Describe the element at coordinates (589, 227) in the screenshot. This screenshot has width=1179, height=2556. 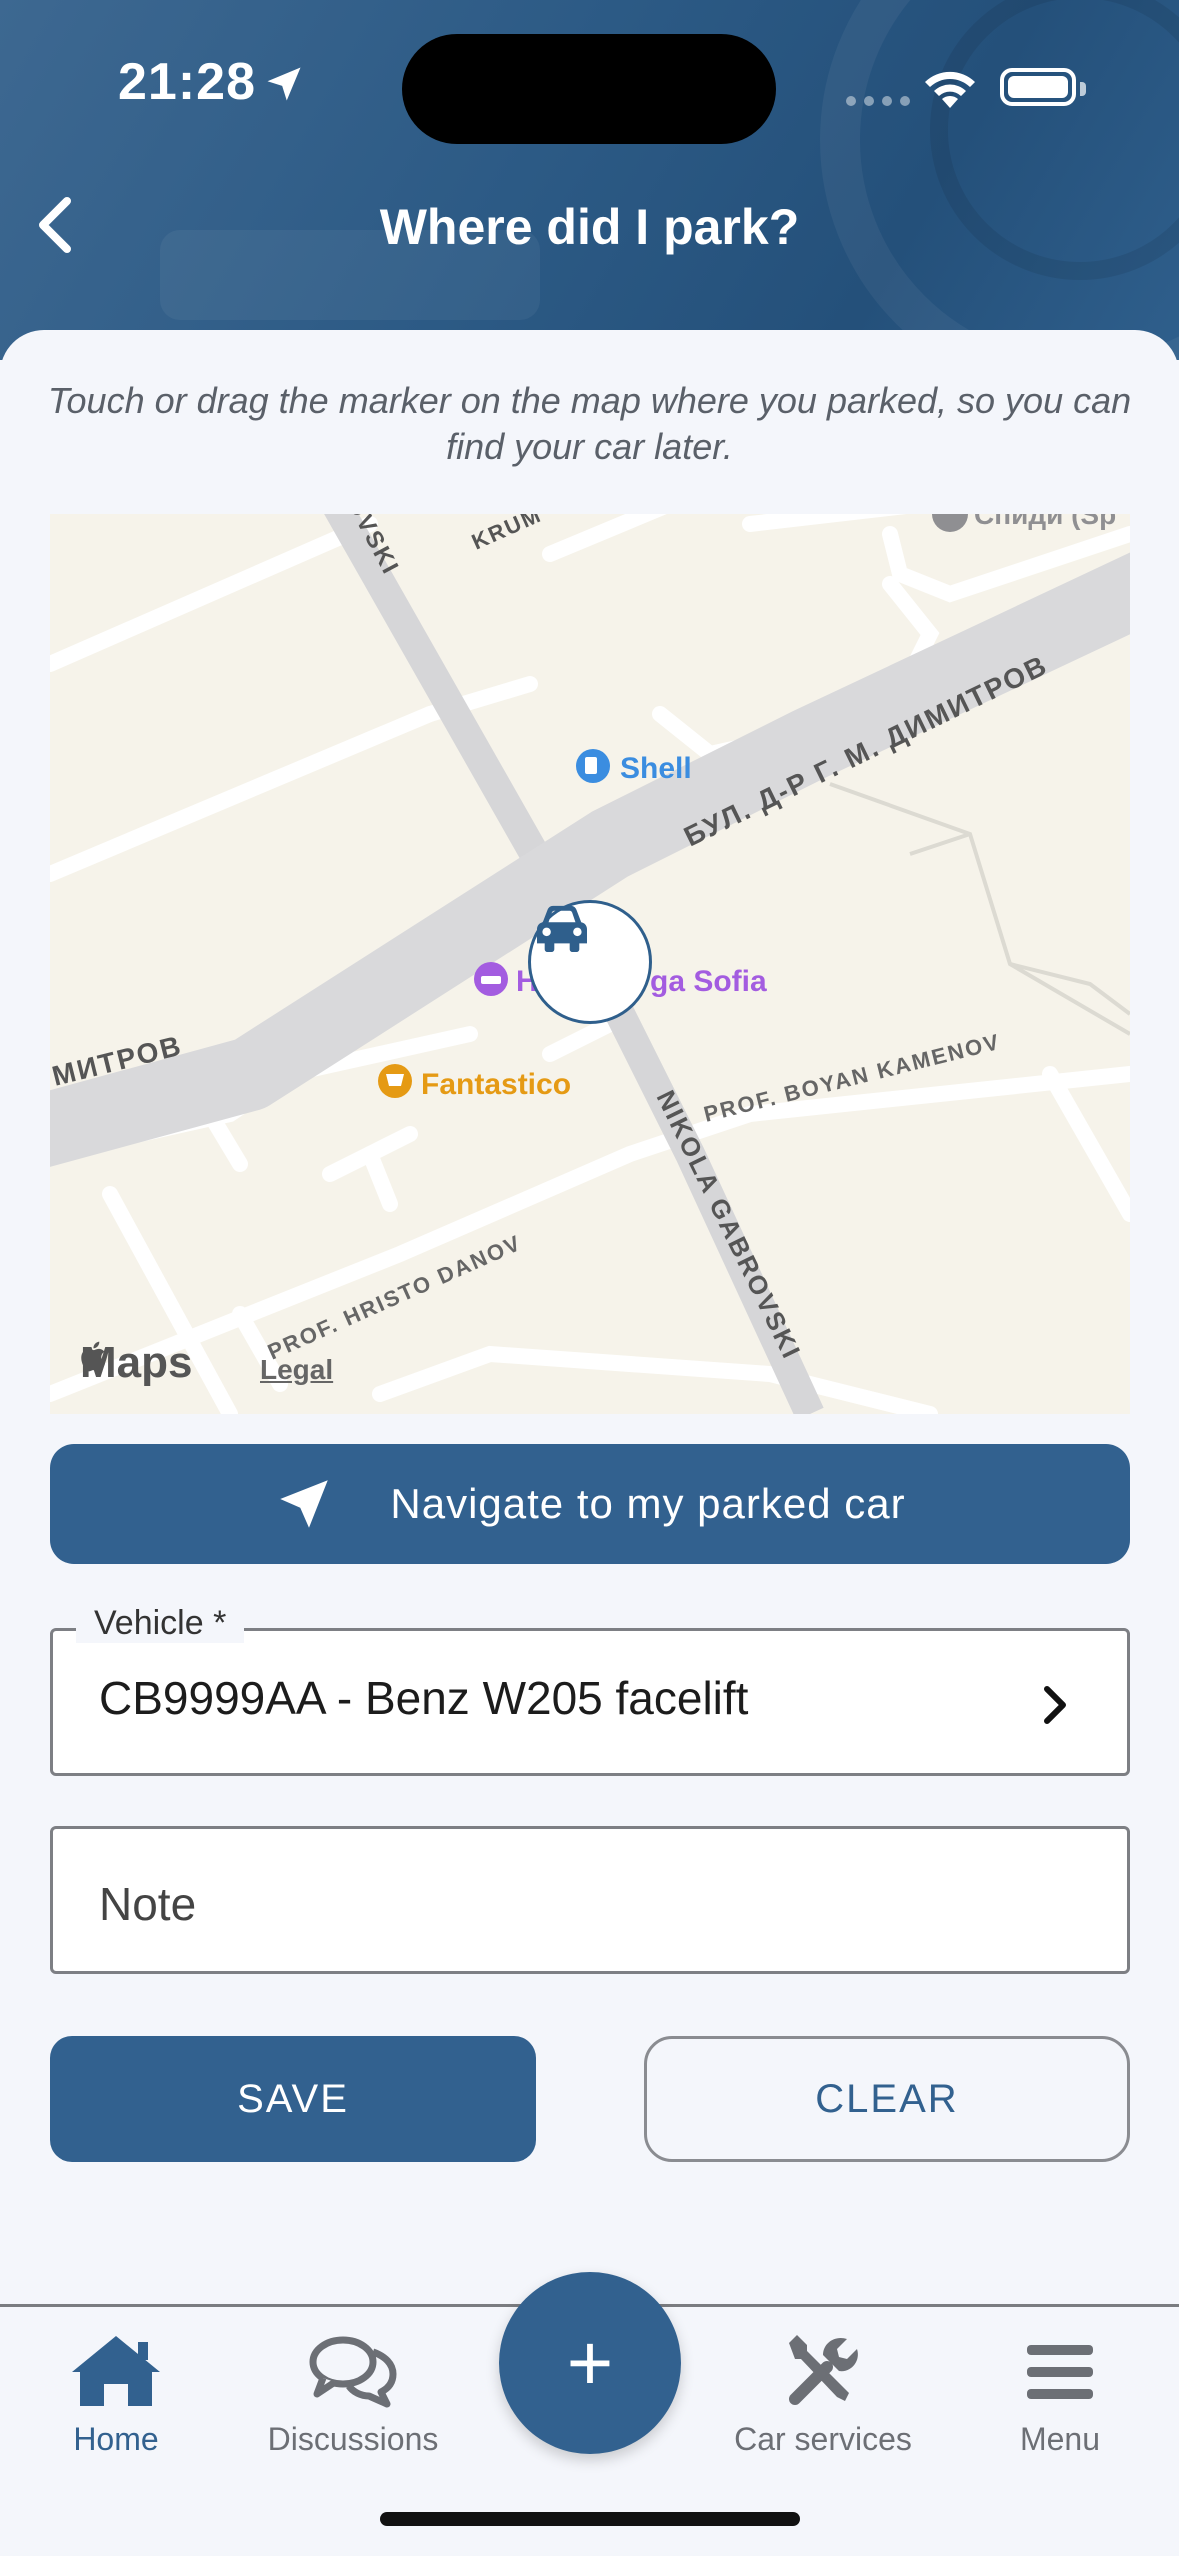
I see `page-title: Where did I park?` at that location.